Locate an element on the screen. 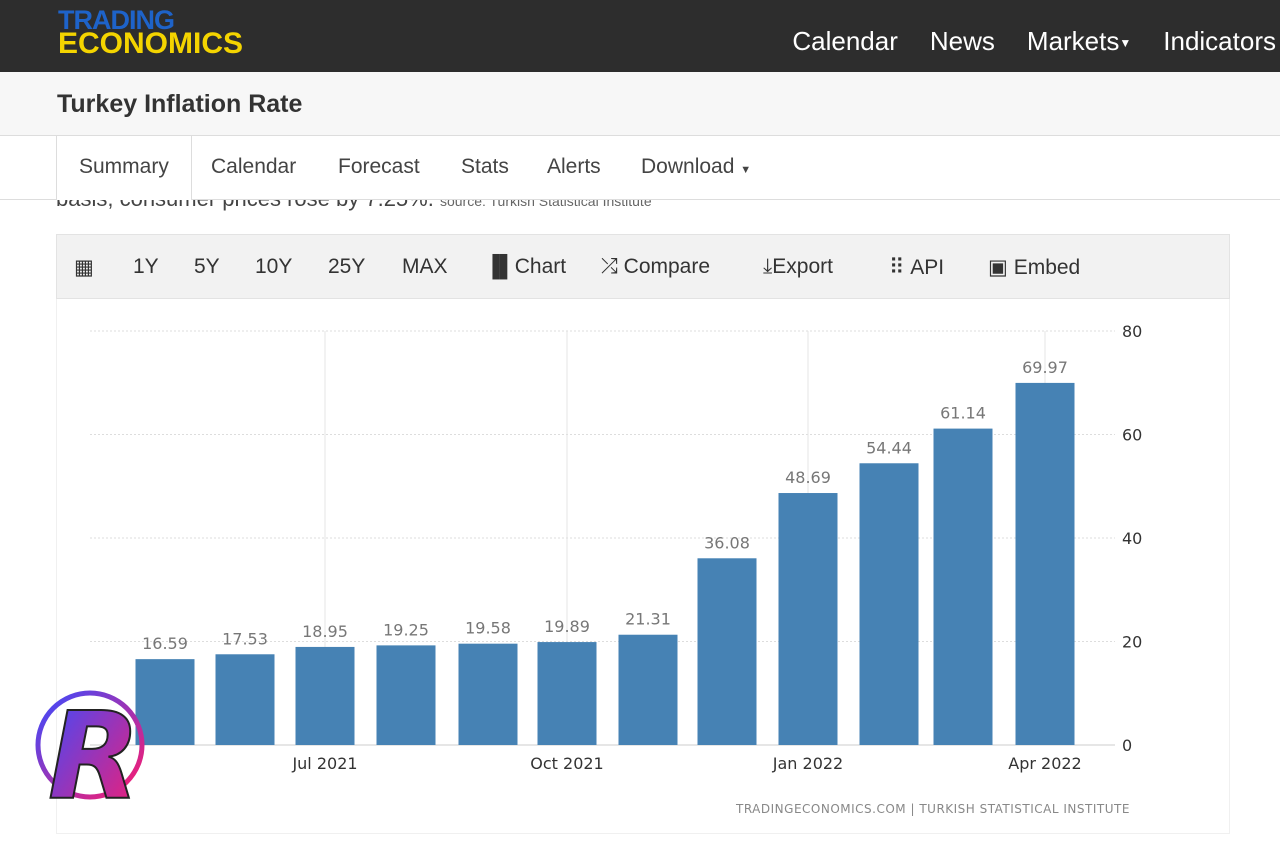 The width and height of the screenshot is (1280, 853). svg-text: R is located at coordinates (94, 754).